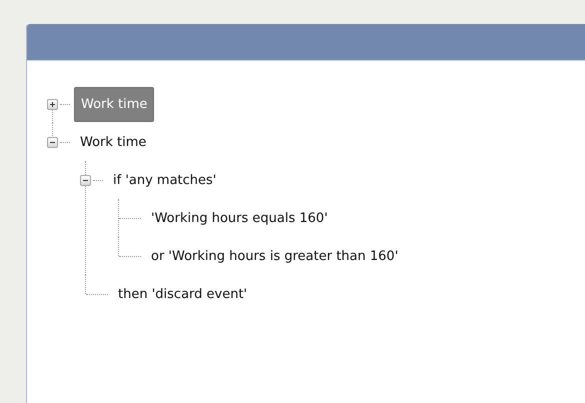 Image resolution: width=585 pixels, height=403 pixels. Describe the element at coordinates (52, 104) in the screenshot. I see `expand-icon` at that location.